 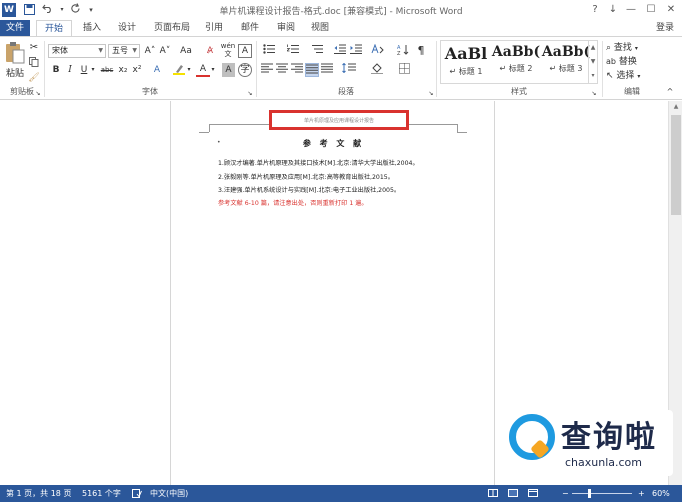 I want to click on sort-icon: AZ, so click(x=403, y=51).